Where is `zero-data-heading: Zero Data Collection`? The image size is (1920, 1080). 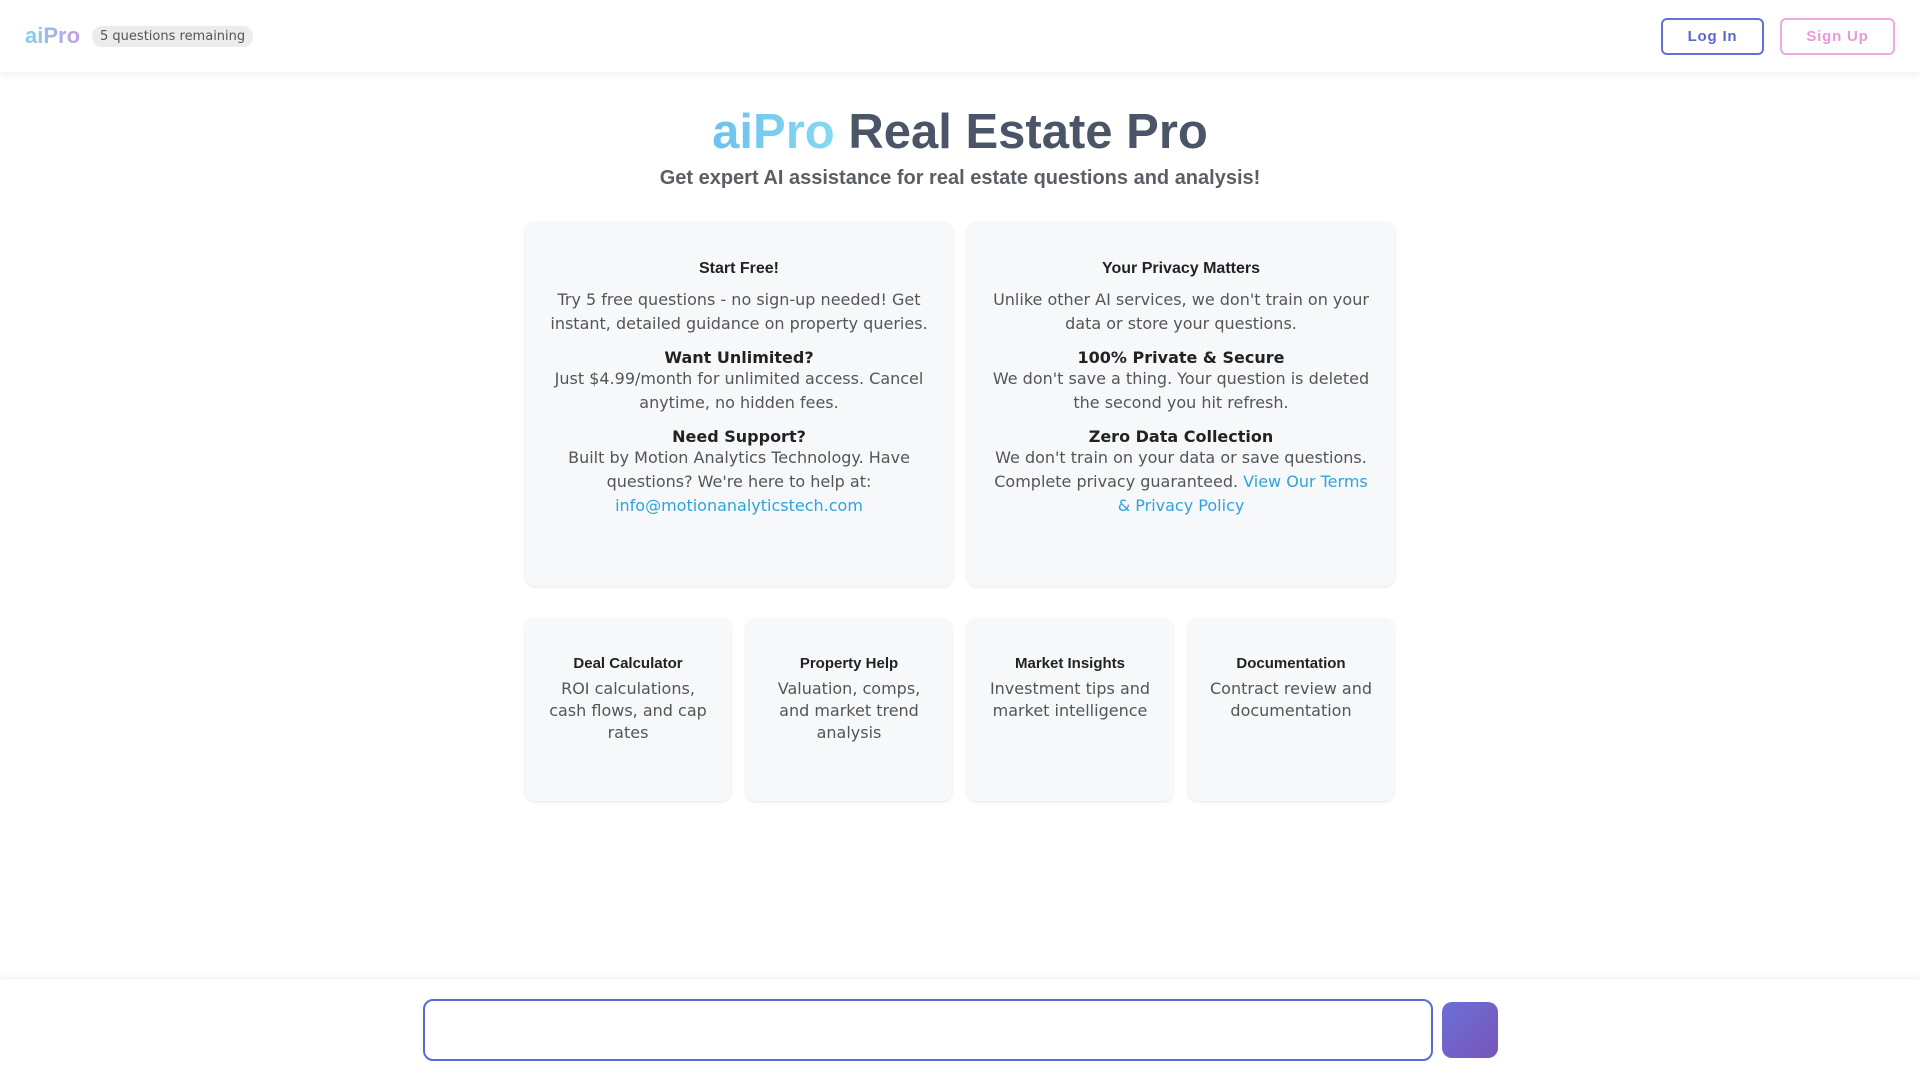
zero-data-heading: Zero Data Collection is located at coordinates (1181, 436).